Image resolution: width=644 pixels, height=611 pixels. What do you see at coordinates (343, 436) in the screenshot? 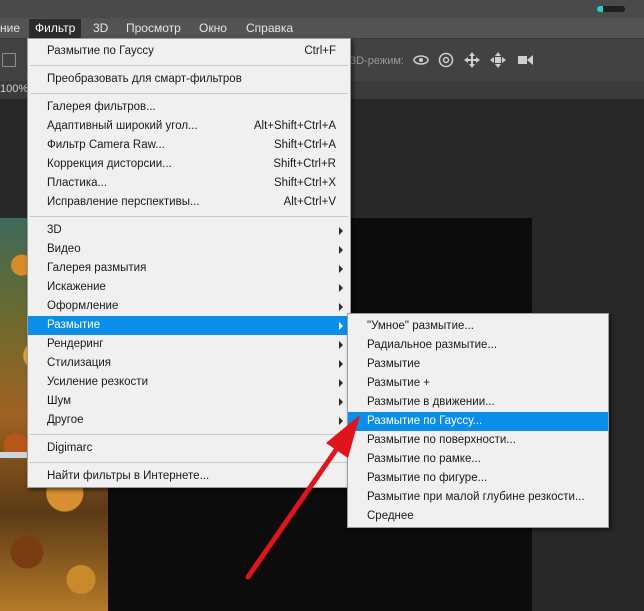
I see `annotation-arrow-head` at bounding box center [343, 436].